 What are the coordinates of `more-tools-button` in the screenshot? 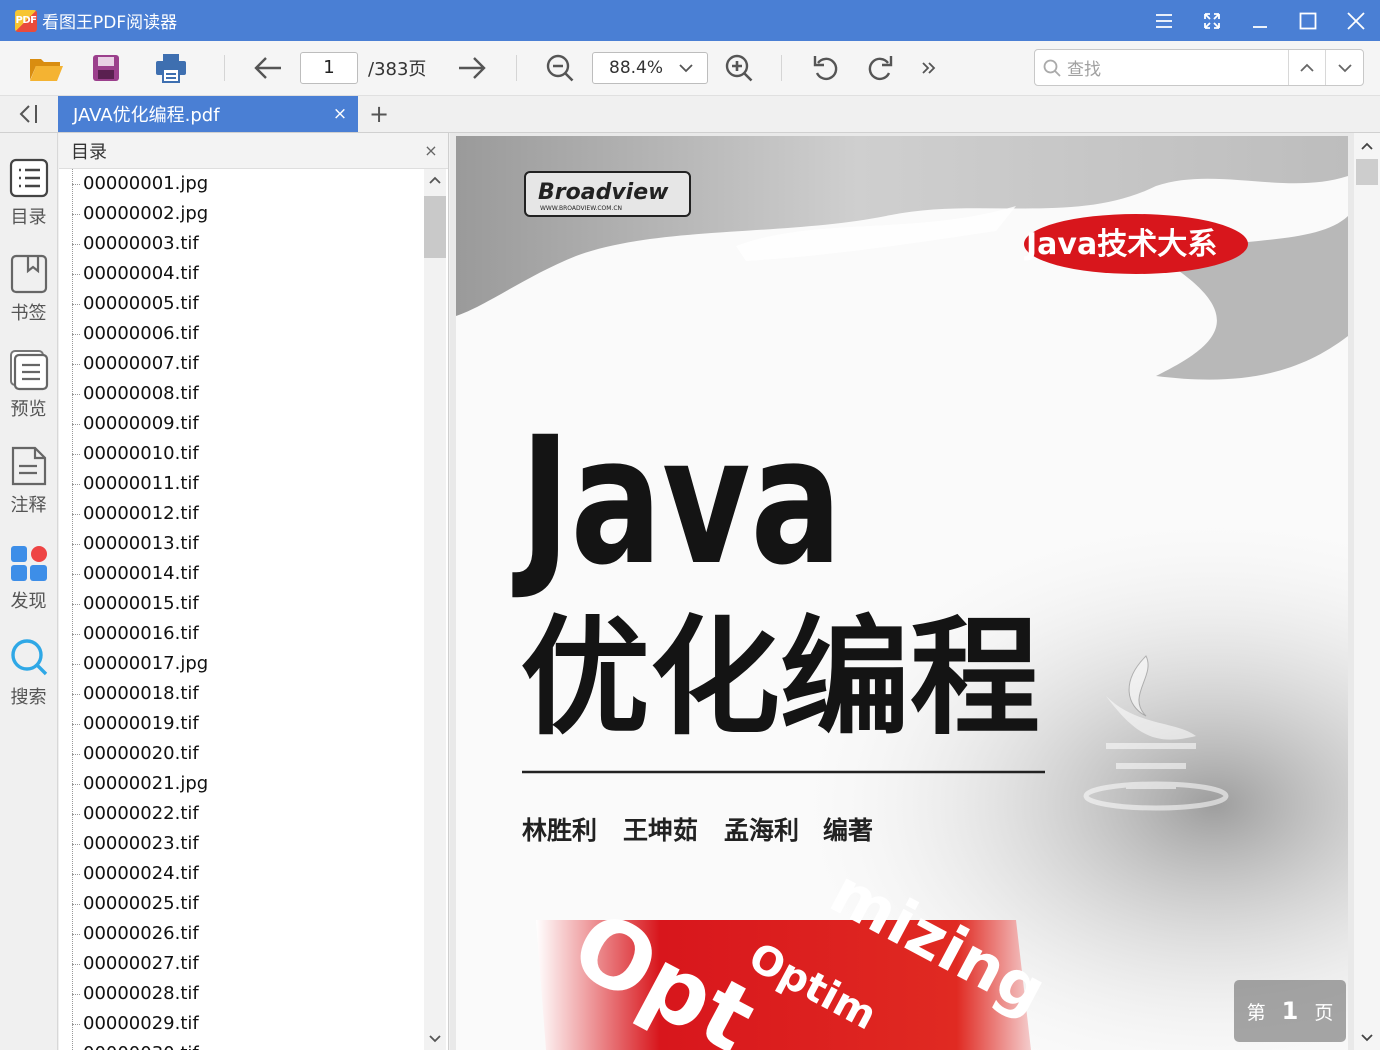 It's located at (929, 68).